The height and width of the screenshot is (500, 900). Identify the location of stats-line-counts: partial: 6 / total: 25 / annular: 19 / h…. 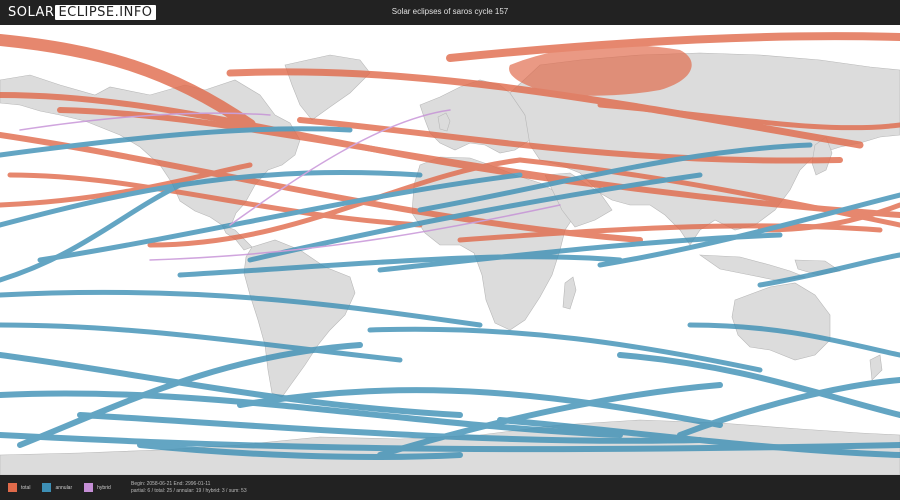
(189, 491).